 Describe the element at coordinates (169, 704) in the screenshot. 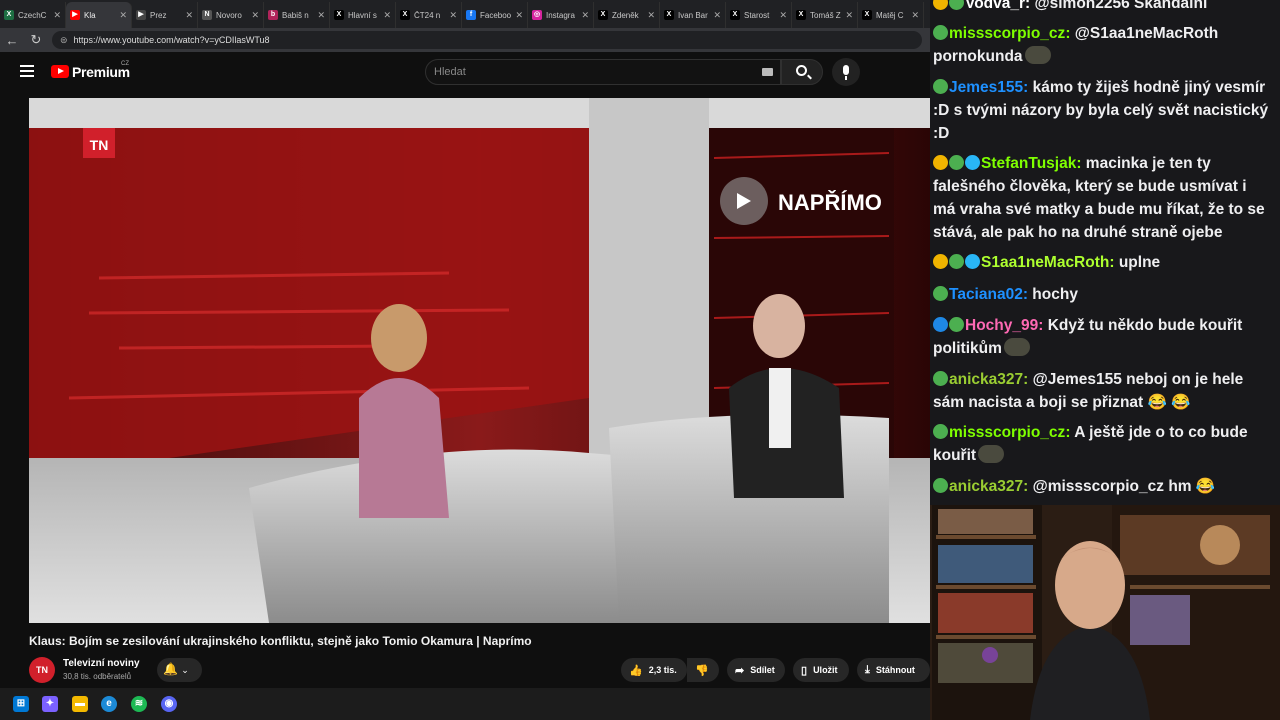

I see `discord-icon: ◉` at that location.